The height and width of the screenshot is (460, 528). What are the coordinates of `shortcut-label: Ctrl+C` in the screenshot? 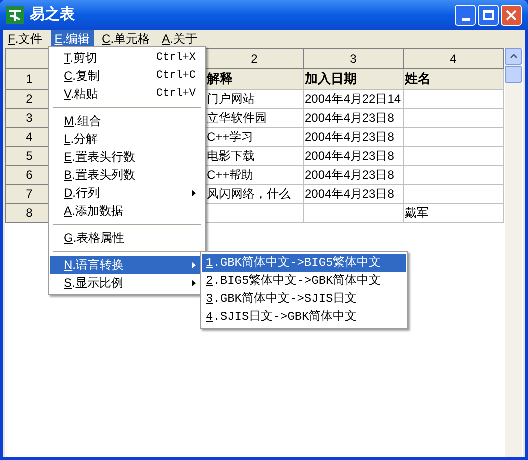 It's located at (176, 76).